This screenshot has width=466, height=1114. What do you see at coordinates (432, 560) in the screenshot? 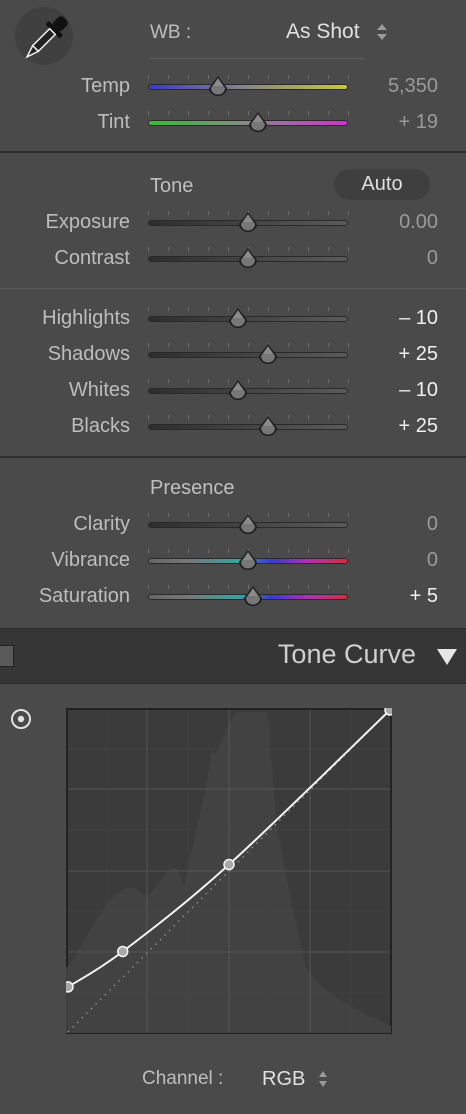
I see `vibrance-value: 0` at bounding box center [432, 560].